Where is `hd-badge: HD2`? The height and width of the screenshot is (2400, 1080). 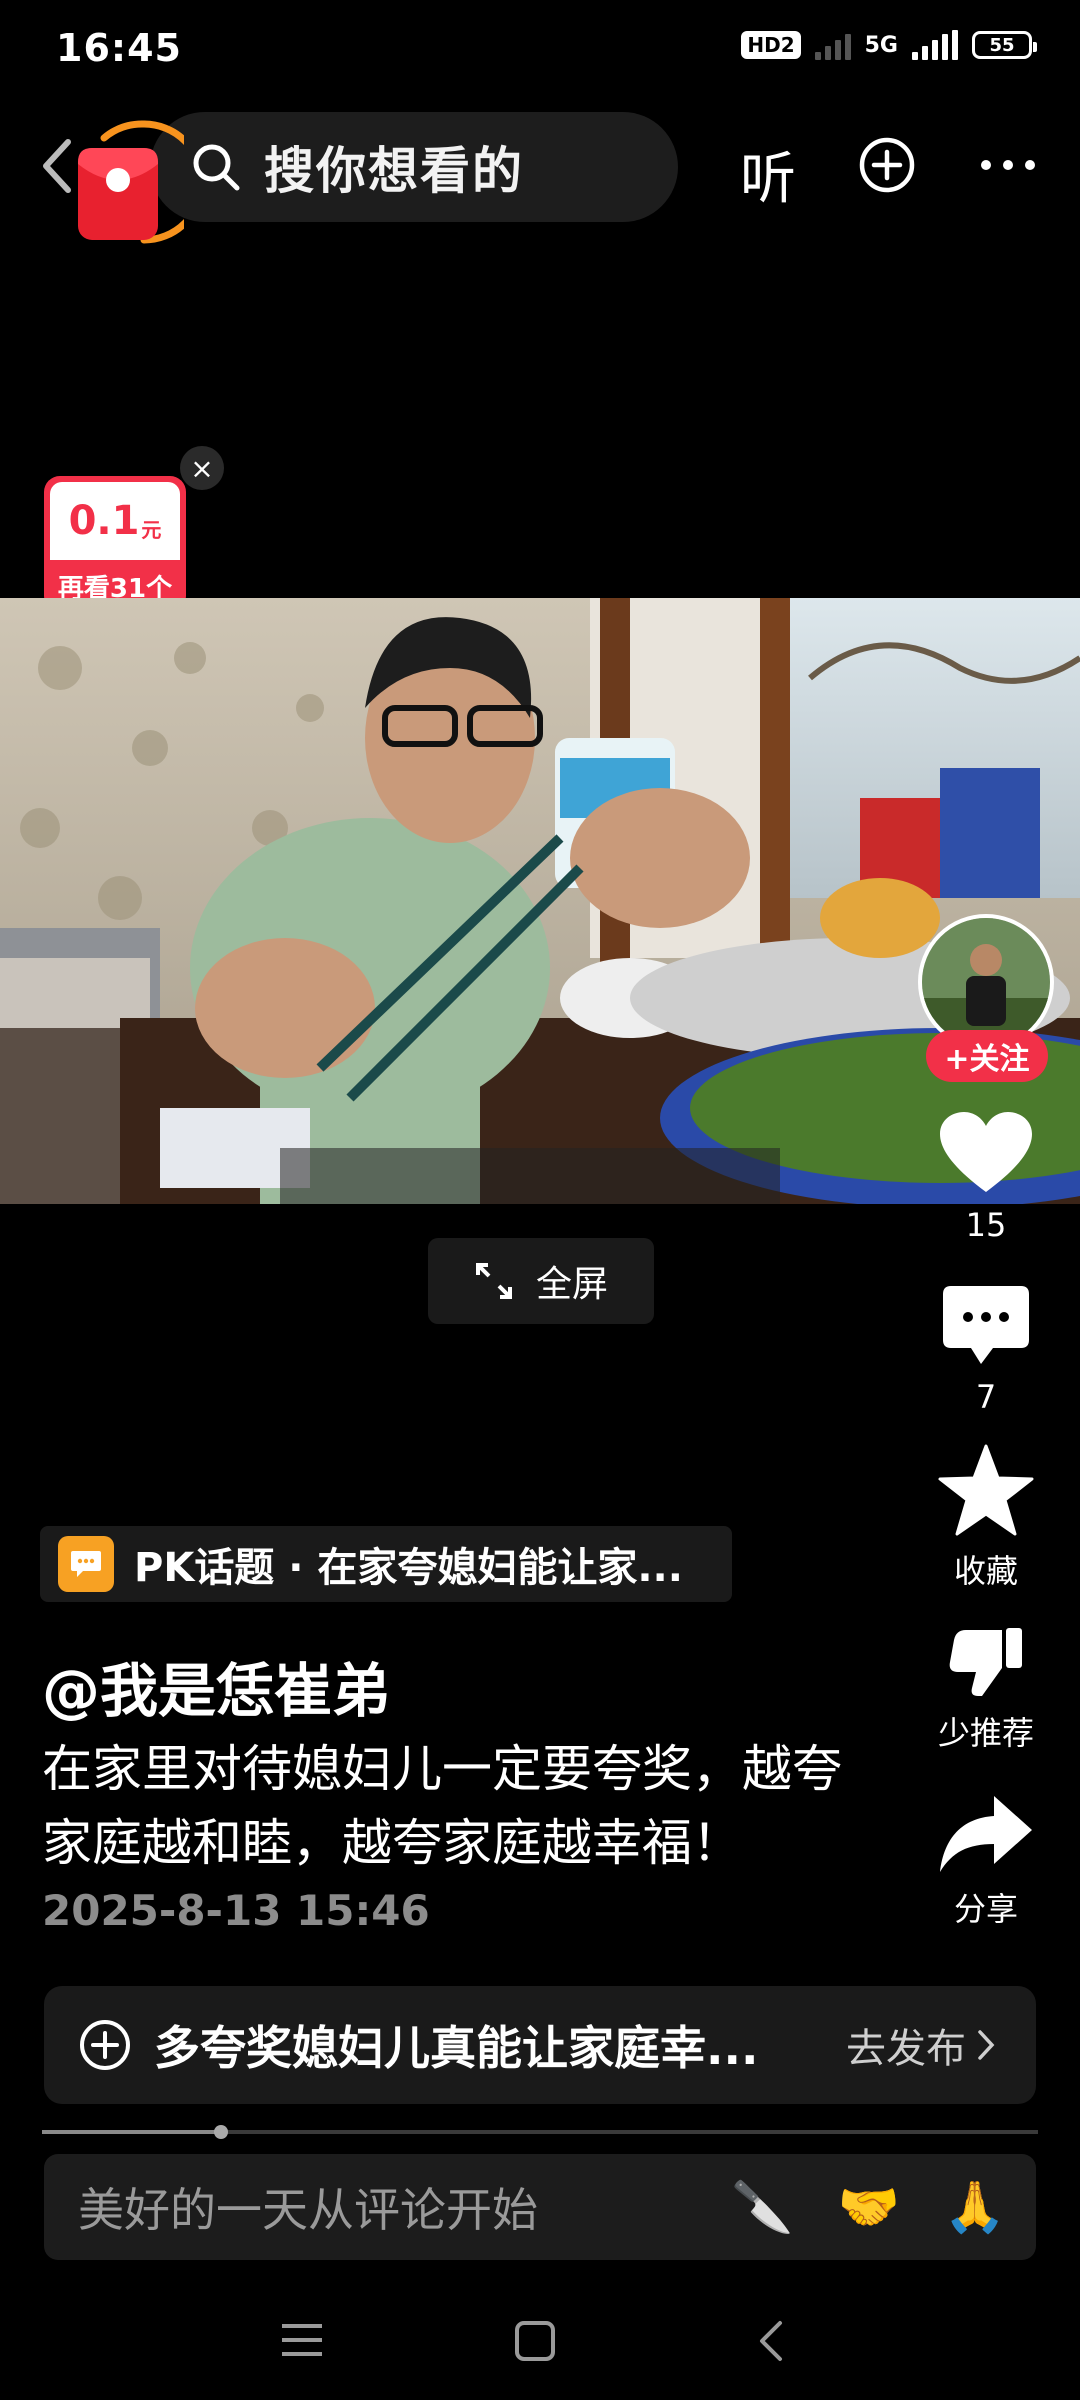 hd-badge: HD2 is located at coordinates (771, 45).